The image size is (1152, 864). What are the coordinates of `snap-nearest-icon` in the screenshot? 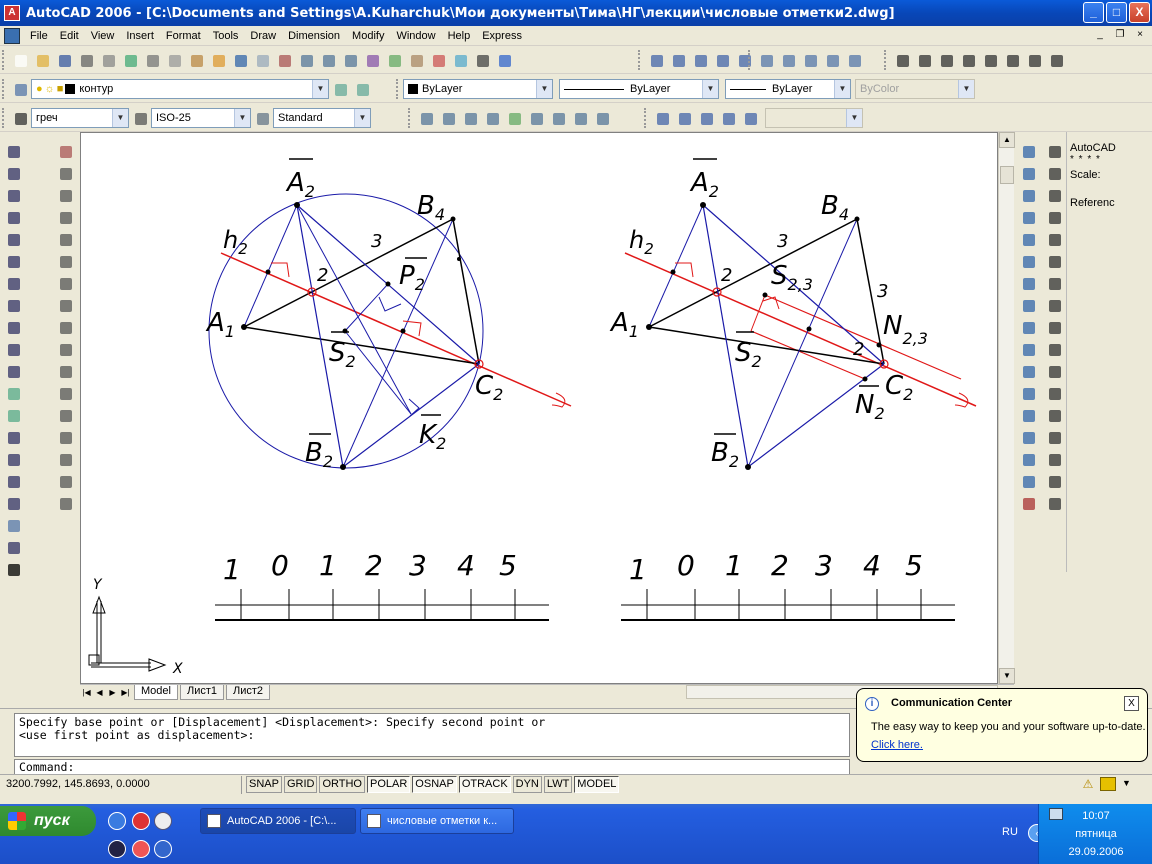 It's located at (1028, 459).